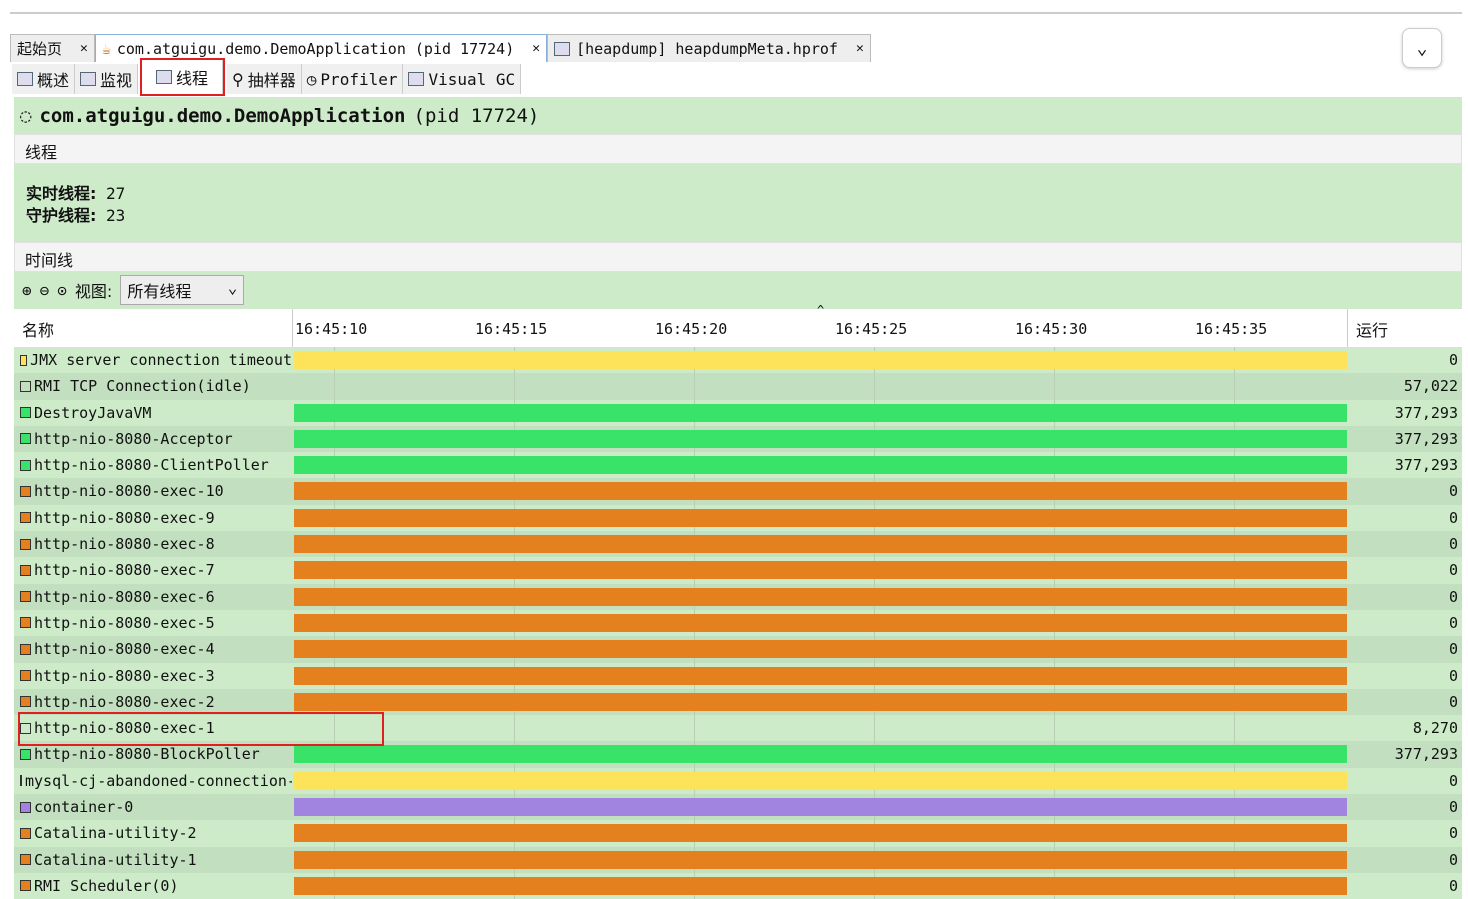 This screenshot has height=899, width=1468. Describe the element at coordinates (511, 329) in the screenshot. I see `time-tick: 16:45:15` at that location.